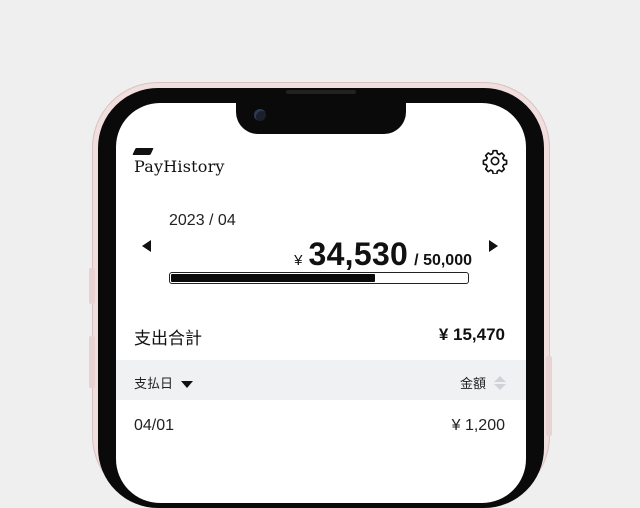 The height and width of the screenshot is (508, 640). I want to click on column-label-amount: 金額, so click(472, 383).